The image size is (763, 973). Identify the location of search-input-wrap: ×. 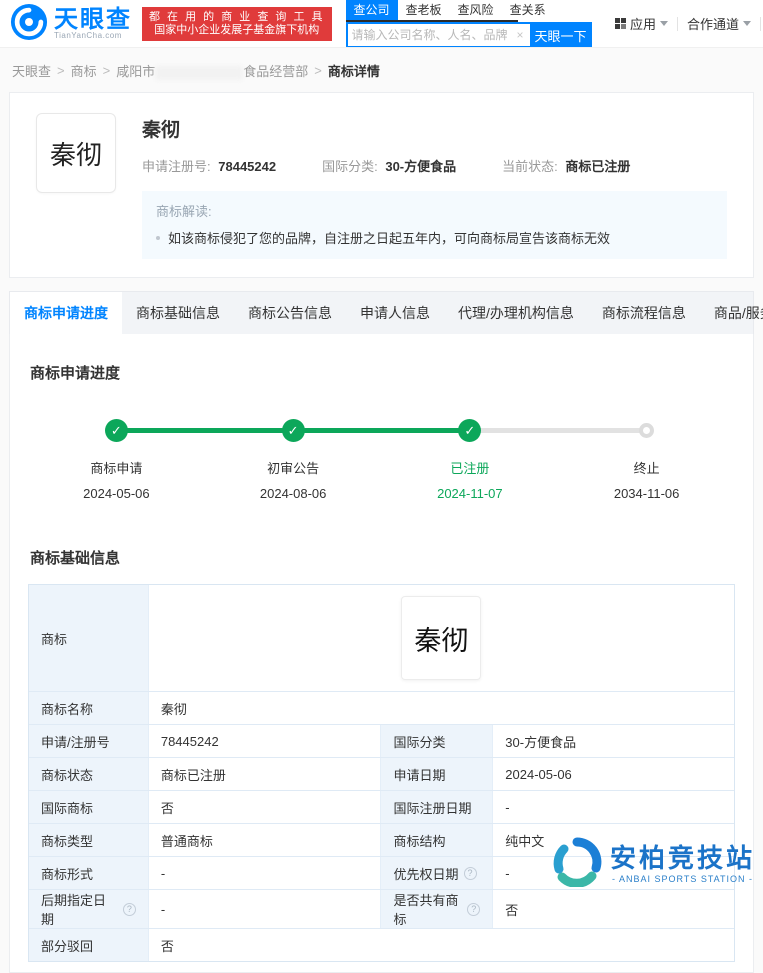
(437, 34).